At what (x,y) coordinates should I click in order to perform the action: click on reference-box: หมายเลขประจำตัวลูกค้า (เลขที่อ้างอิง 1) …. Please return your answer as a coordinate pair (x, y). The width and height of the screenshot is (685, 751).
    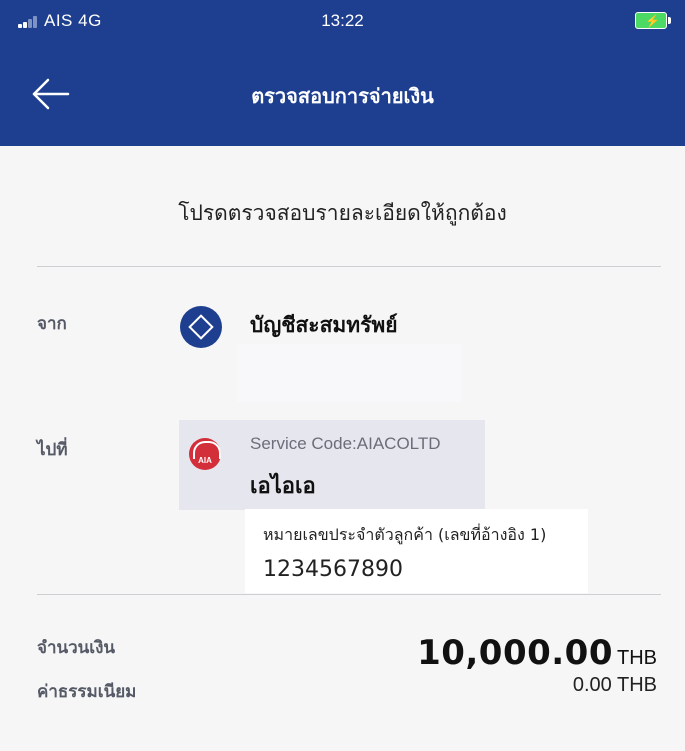
    Looking at the image, I should click on (416, 551).